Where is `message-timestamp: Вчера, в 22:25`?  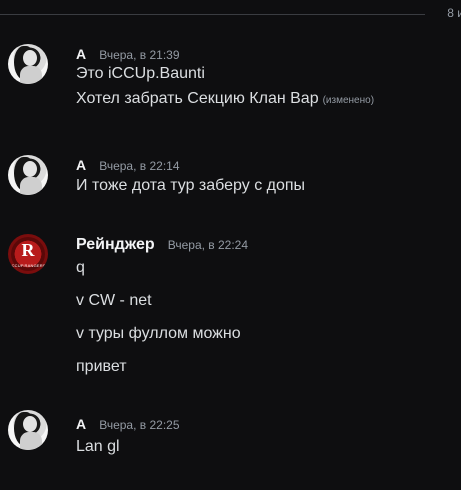
message-timestamp: Вчера, в 22:25 is located at coordinates (139, 425).